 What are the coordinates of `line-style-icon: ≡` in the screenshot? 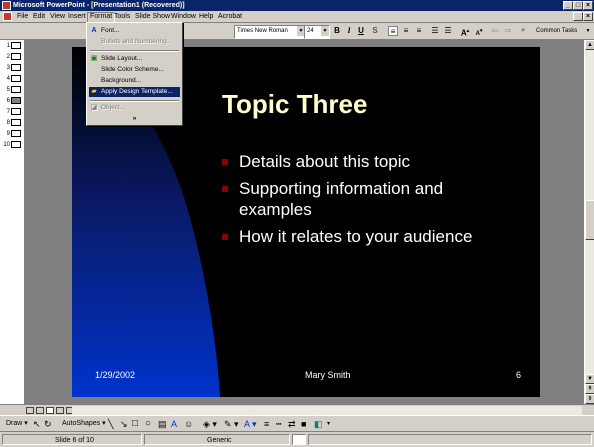 It's located at (266, 424).